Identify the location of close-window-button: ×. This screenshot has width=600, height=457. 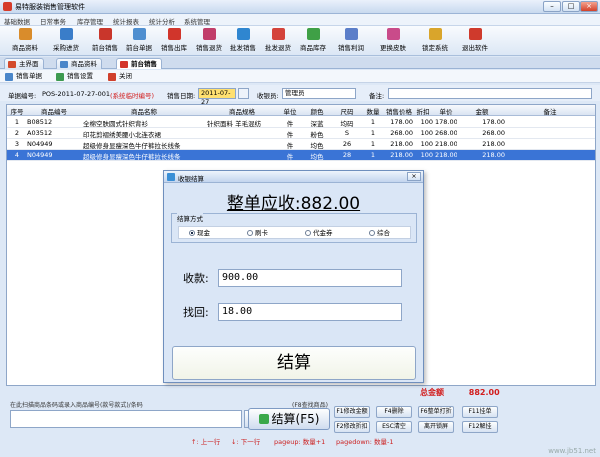
(589, 6).